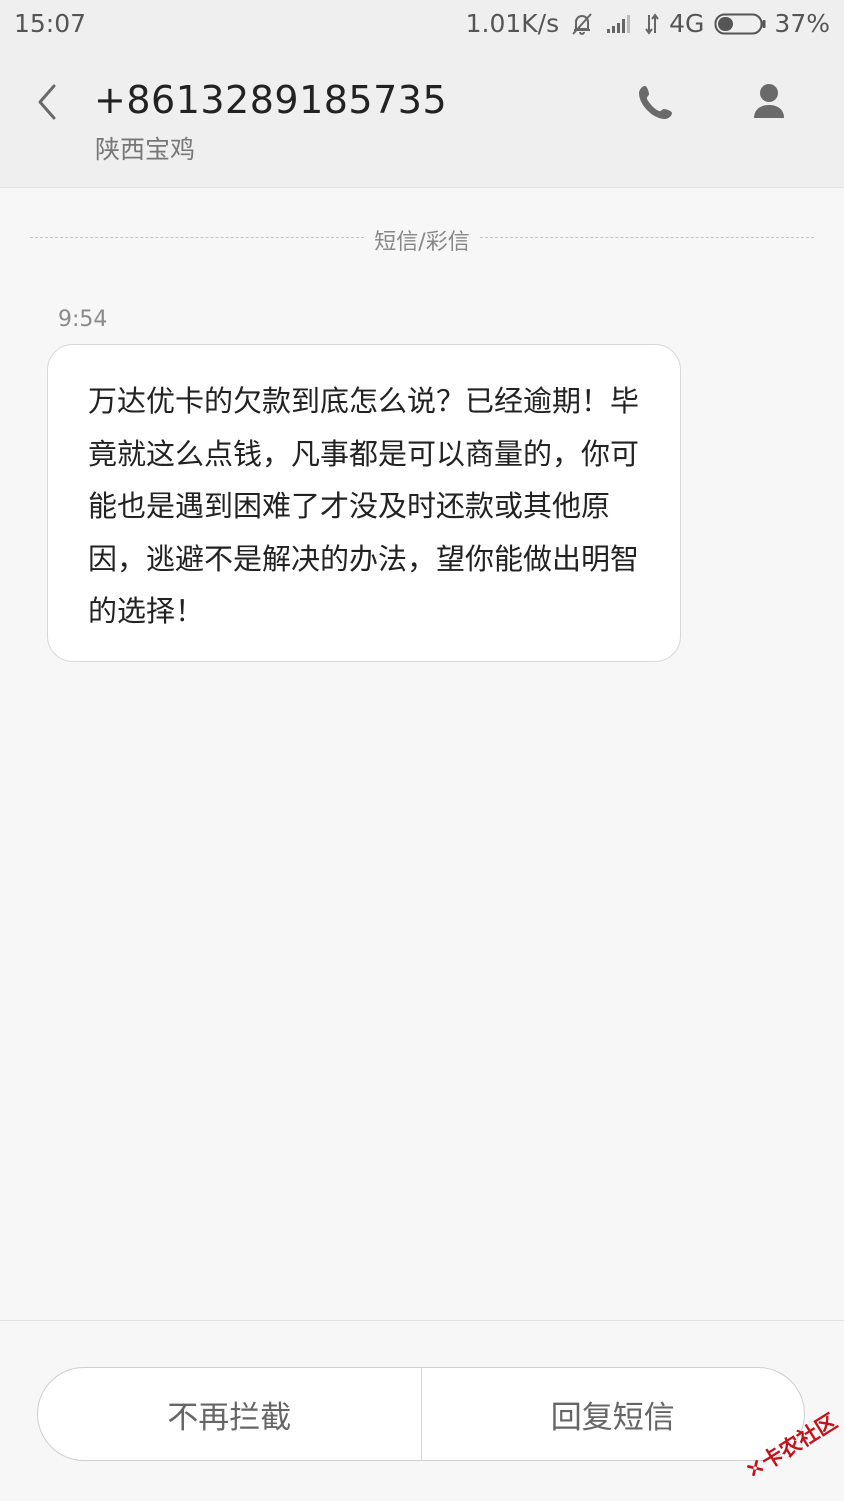 The image size is (844, 1501). What do you see at coordinates (741, 24) in the screenshot?
I see `battery-icon` at bounding box center [741, 24].